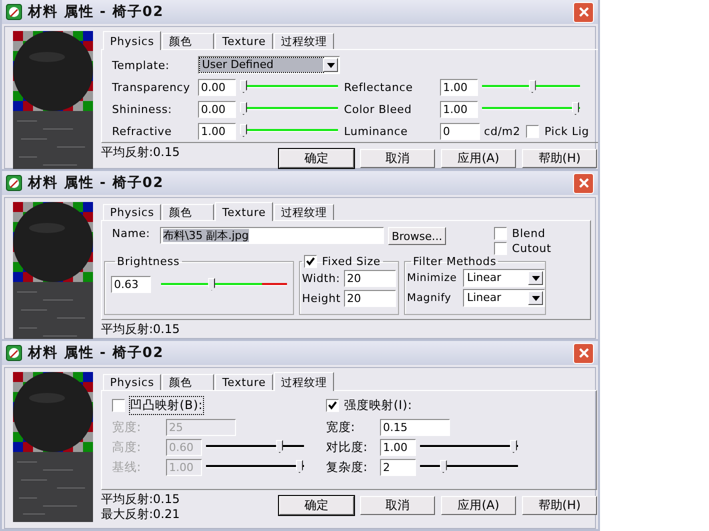  I want to click on field-label: Transparency, so click(152, 87).